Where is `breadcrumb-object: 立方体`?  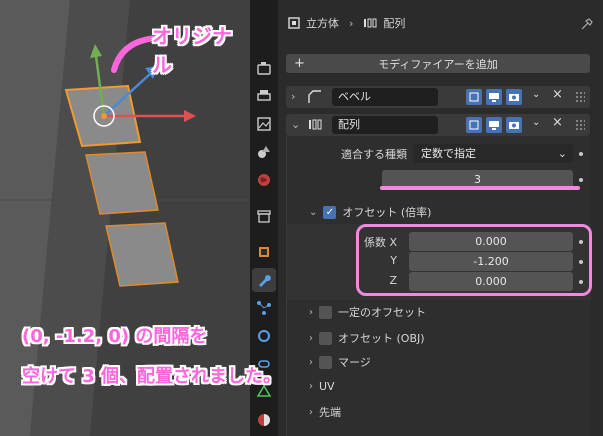
breadcrumb-object: 立方体 is located at coordinates (322, 23).